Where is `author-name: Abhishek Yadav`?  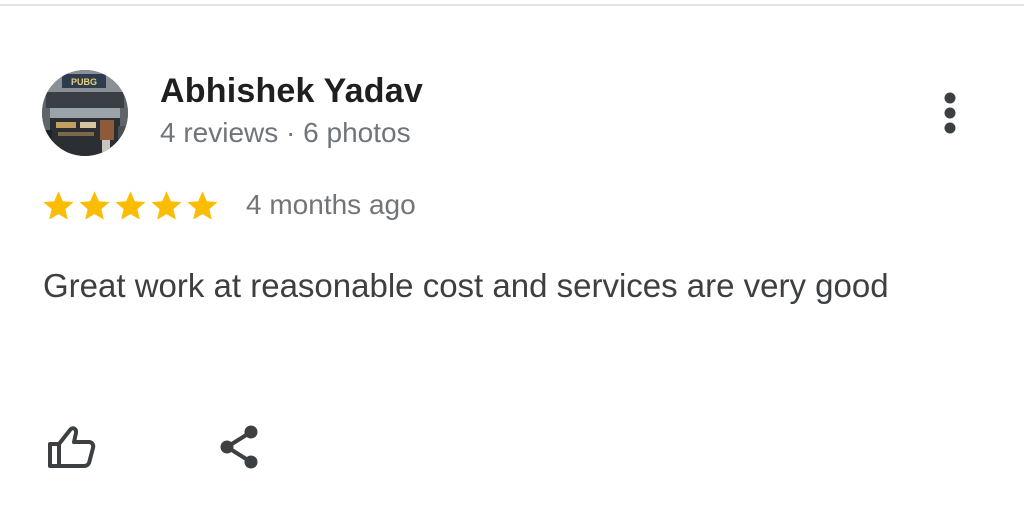
author-name: Abhishek Yadav is located at coordinates (291, 91).